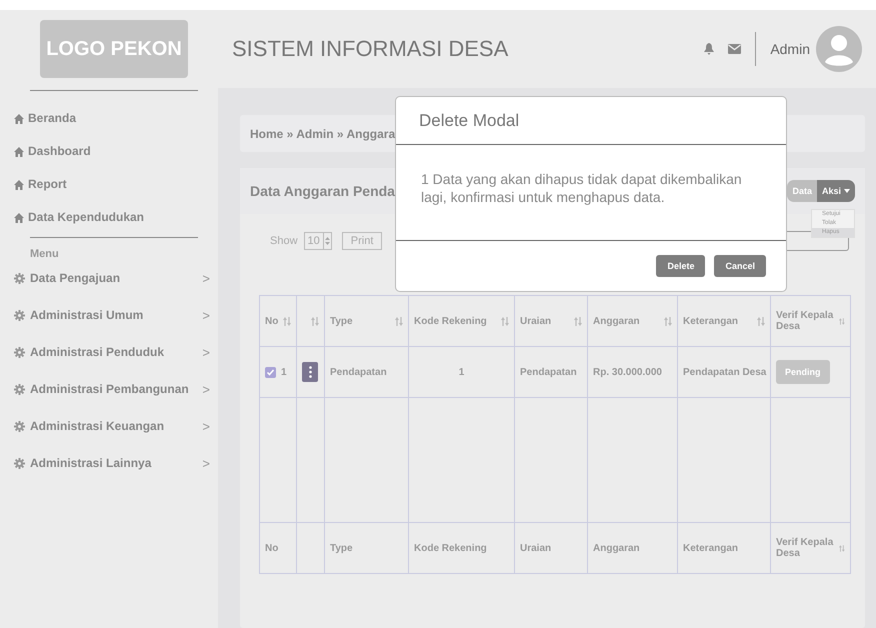 The height and width of the screenshot is (628, 876). What do you see at coordinates (270, 372) in the screenshot?
I see `checkbox` at bounding box center [270, 372].